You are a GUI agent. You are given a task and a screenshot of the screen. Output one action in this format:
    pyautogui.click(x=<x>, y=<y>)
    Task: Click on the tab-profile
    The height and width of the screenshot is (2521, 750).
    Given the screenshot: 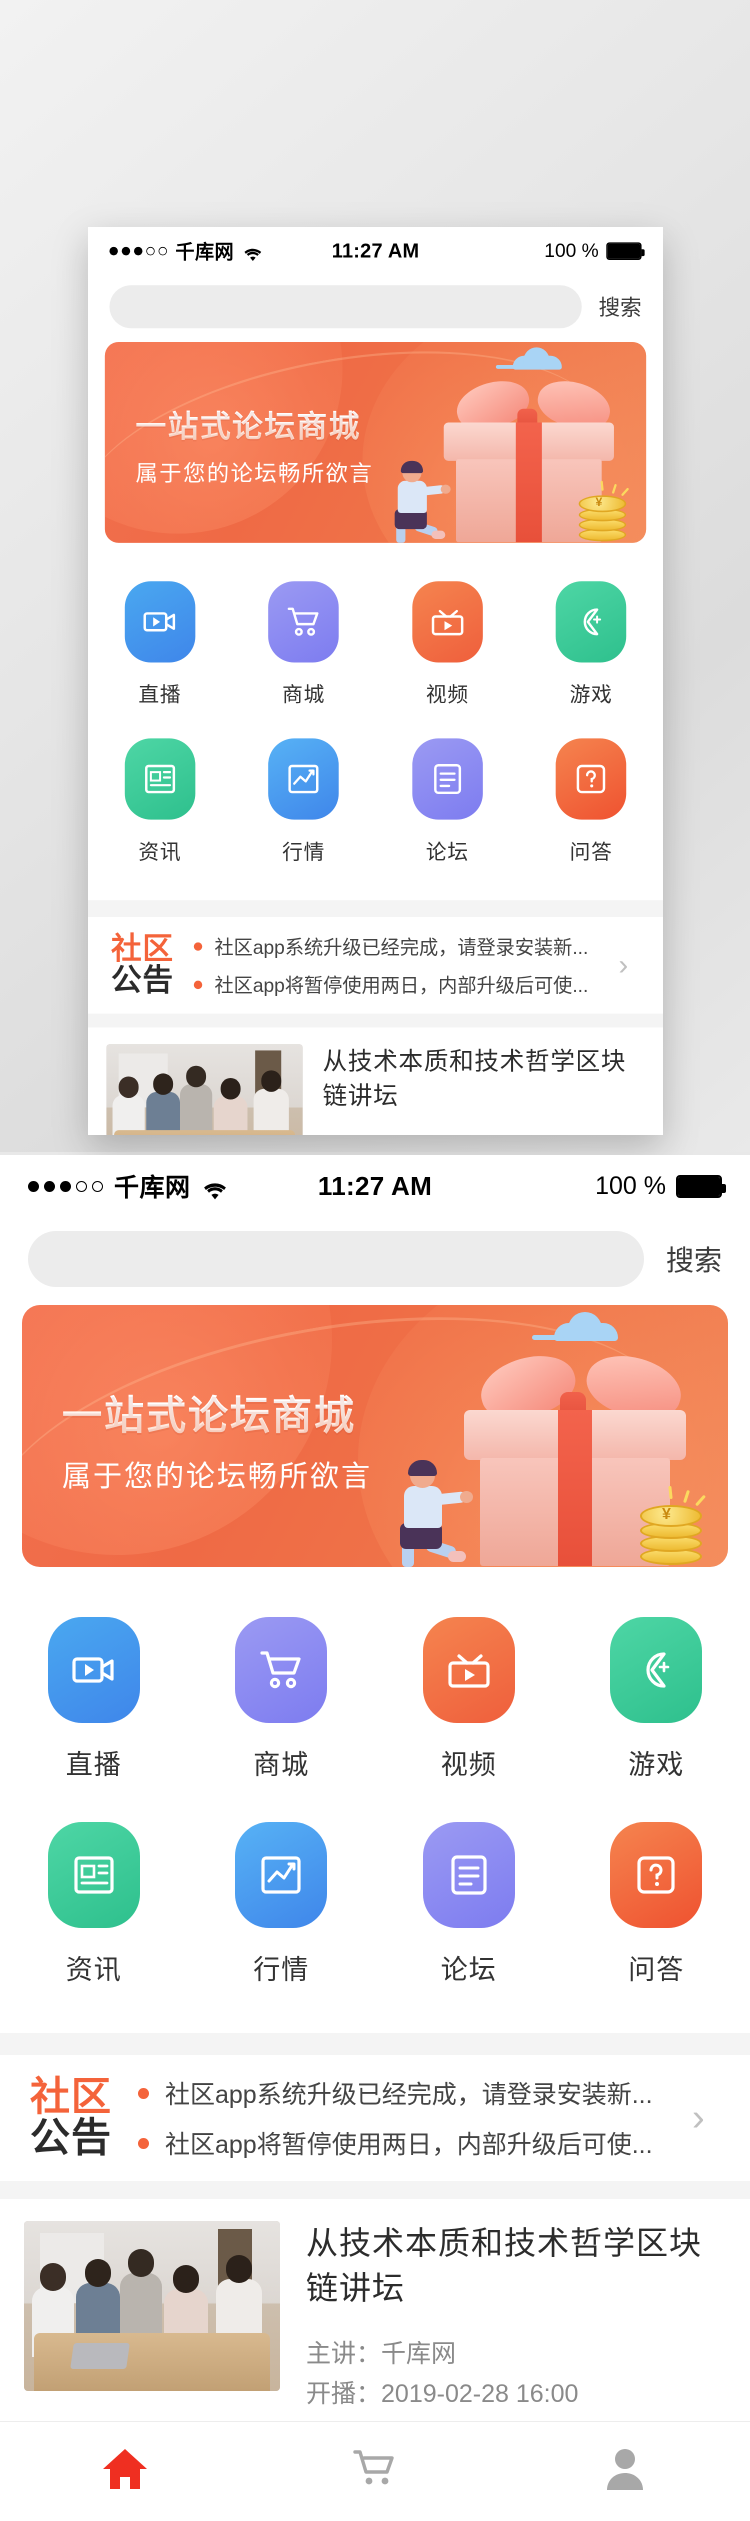 What is the action you would take?
    pyautogui.click(x=625, y=2471)
    